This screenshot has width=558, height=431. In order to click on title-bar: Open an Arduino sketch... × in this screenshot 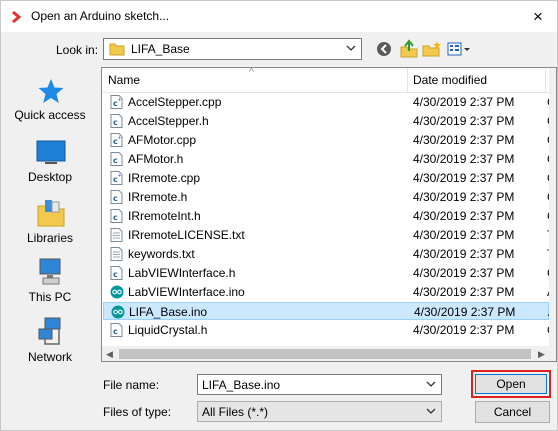, I will do `click(279, 16)`.